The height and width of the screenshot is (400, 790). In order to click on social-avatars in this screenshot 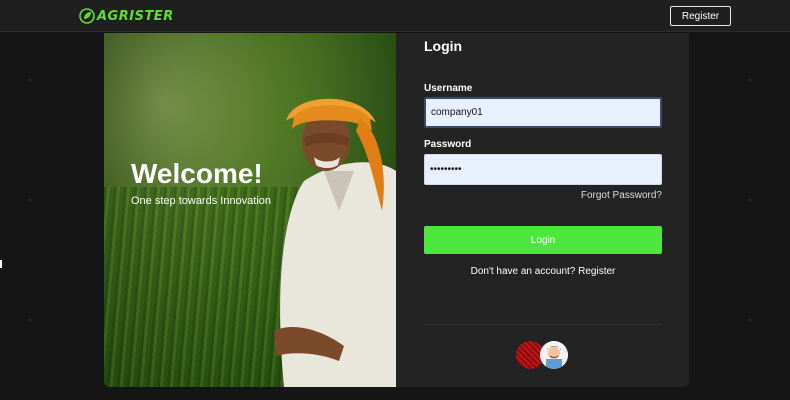, I will do `click(546, 356)`.